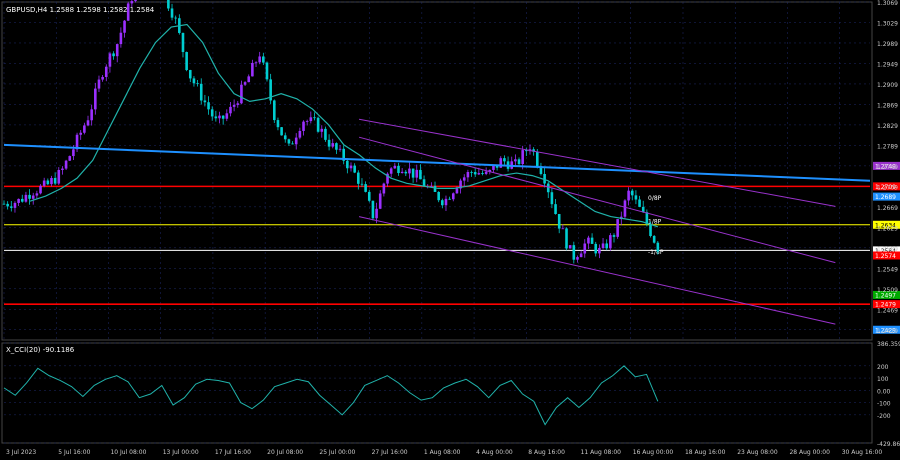 The height and width of the screenshot is (460, 900). What do you see at coordinates (887, 331) in the screenshot?
I see `price-tick-label: 1.2429` at bounding box center [887, 331].